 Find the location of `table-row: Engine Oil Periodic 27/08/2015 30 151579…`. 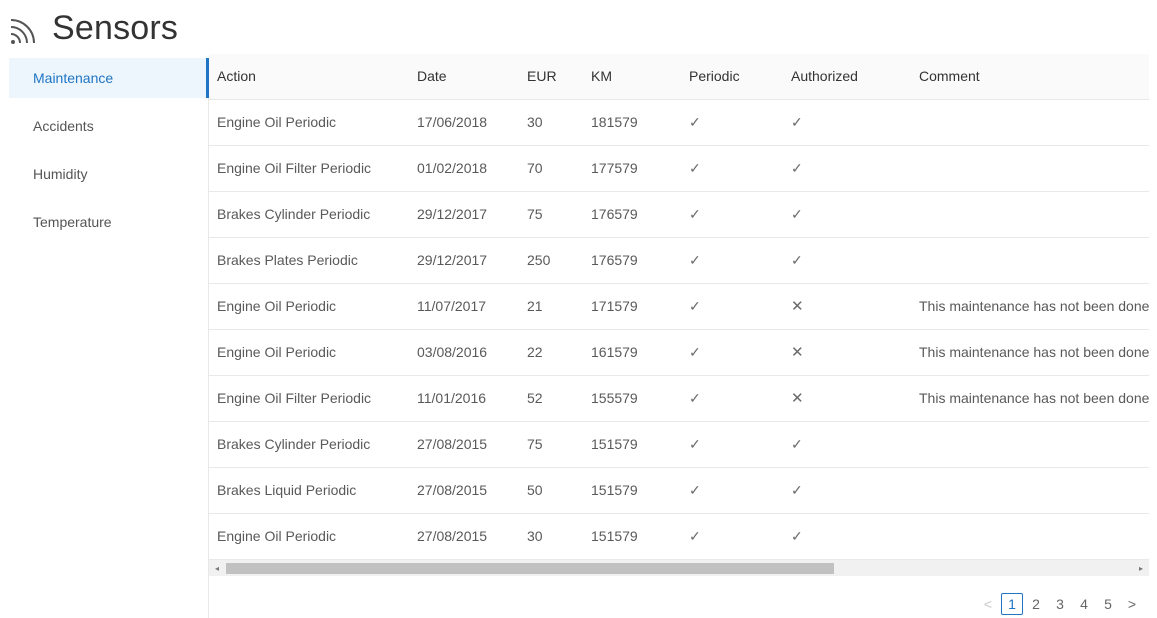

table-row: Engine Oil Periodic 27/08/2015 30 151579… is located at coordinates (679, 536).